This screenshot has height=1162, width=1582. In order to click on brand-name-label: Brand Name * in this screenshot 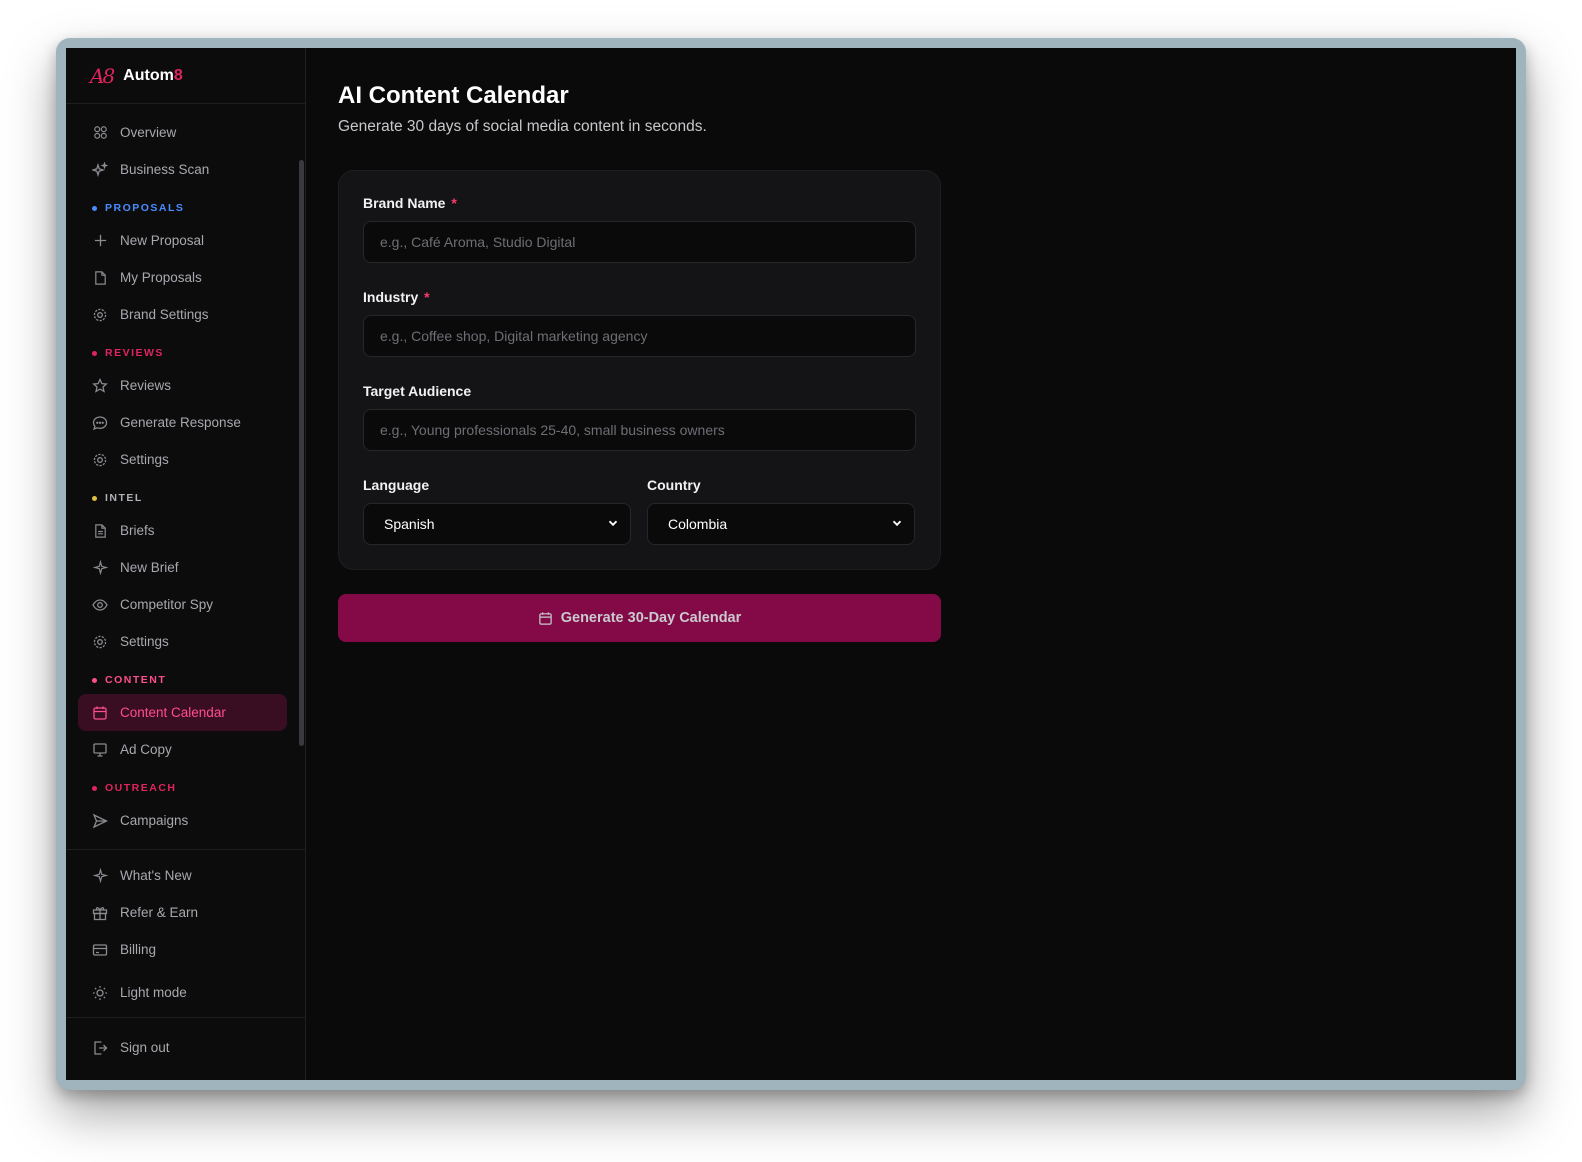, I will do `click(410, 203)`.